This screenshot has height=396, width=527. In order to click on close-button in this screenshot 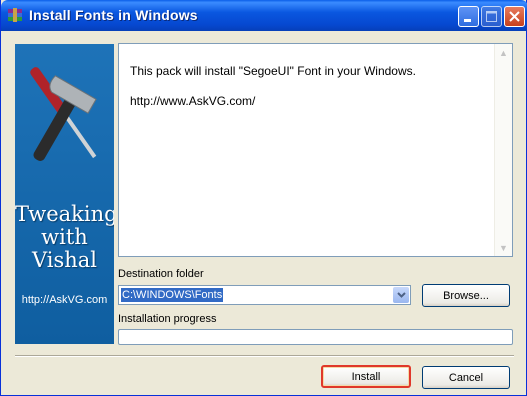, I will do `click(514, 16)`.